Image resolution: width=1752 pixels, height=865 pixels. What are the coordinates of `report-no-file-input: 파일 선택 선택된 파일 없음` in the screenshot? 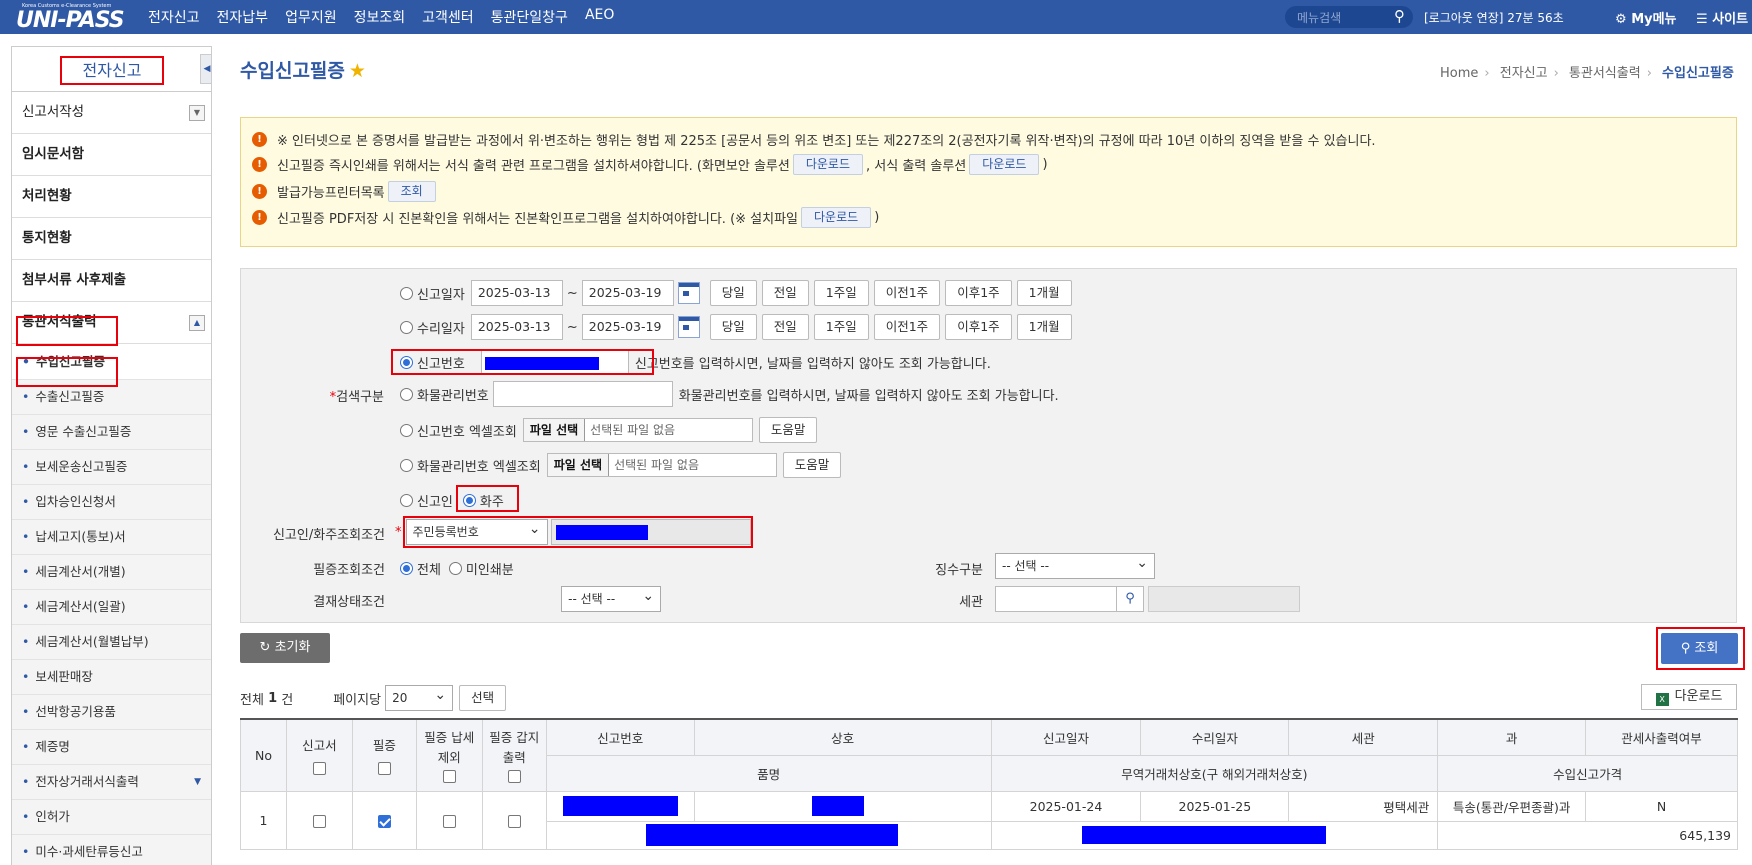 It's located at (637, 430).